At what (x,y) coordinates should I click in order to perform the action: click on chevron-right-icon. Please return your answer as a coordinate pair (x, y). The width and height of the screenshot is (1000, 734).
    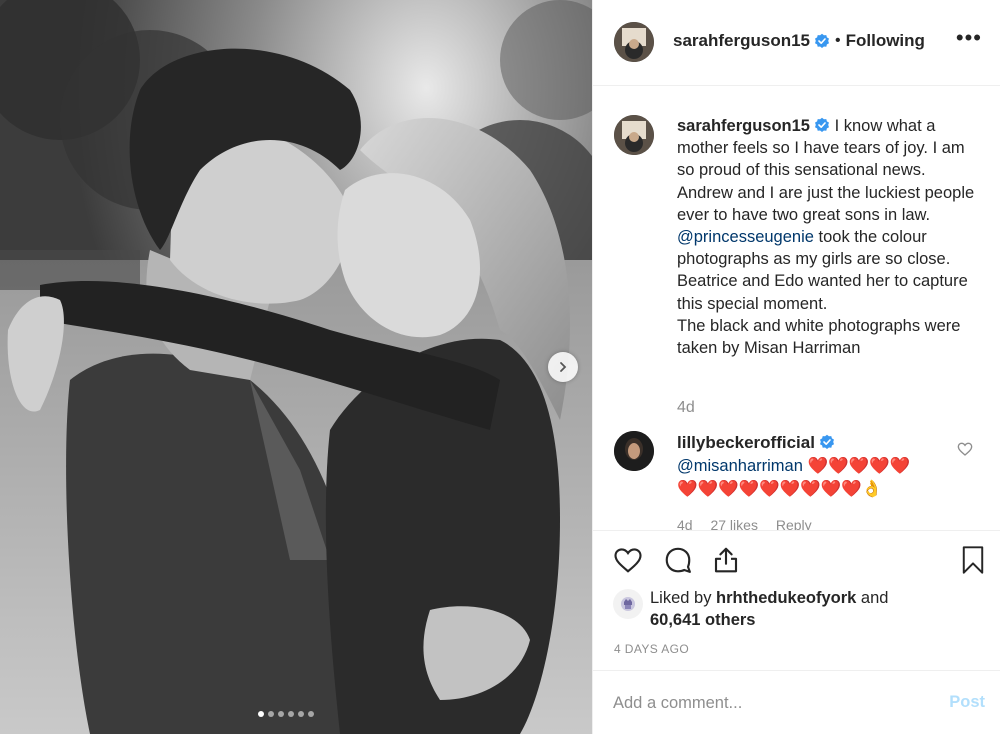
    Looking at the image, I should click on (563, 367).